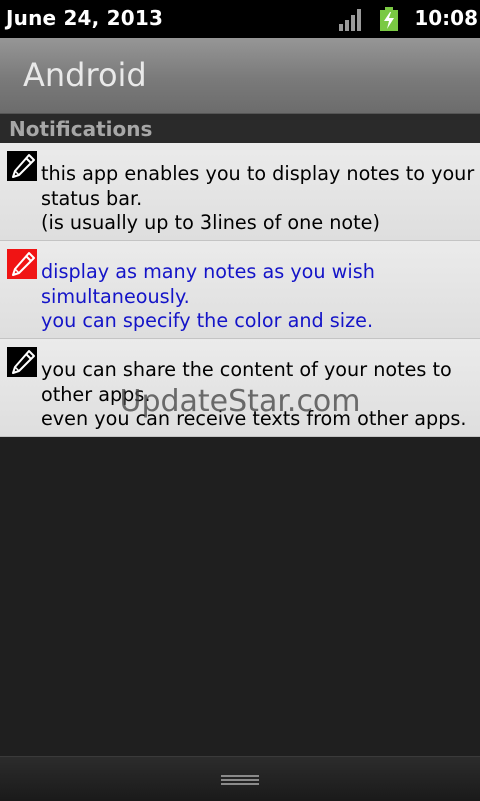  Describe the element at coordinates (240, 128) in the screenshot. I see `section-header: Notifications` at that location.